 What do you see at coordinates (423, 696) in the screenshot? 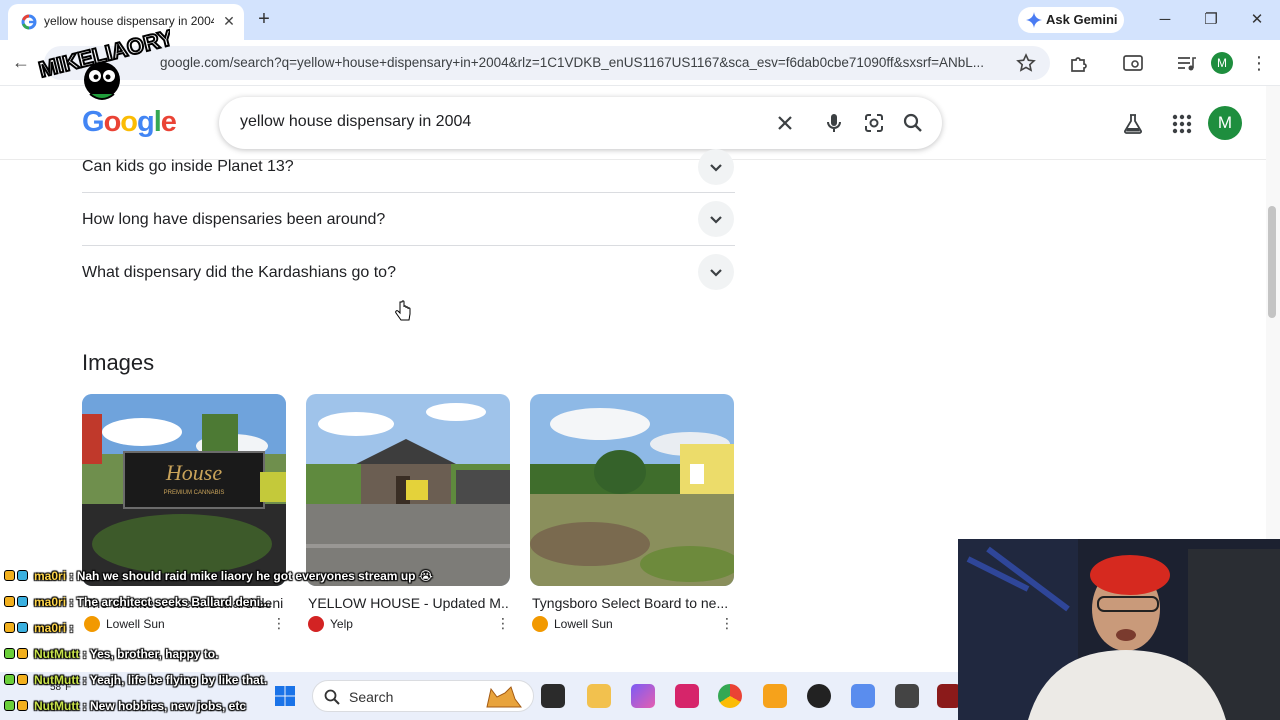
I see `taskbar-search-box: Search` at bounding box center [423, 696].